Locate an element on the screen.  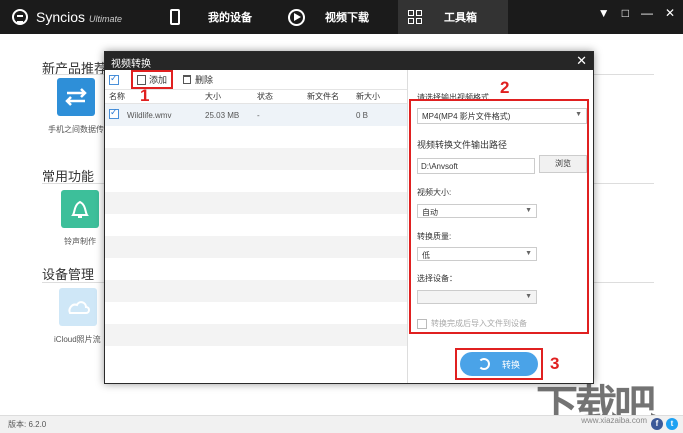
dialog-title: 视频转换 is located at coordinates (131, 64).